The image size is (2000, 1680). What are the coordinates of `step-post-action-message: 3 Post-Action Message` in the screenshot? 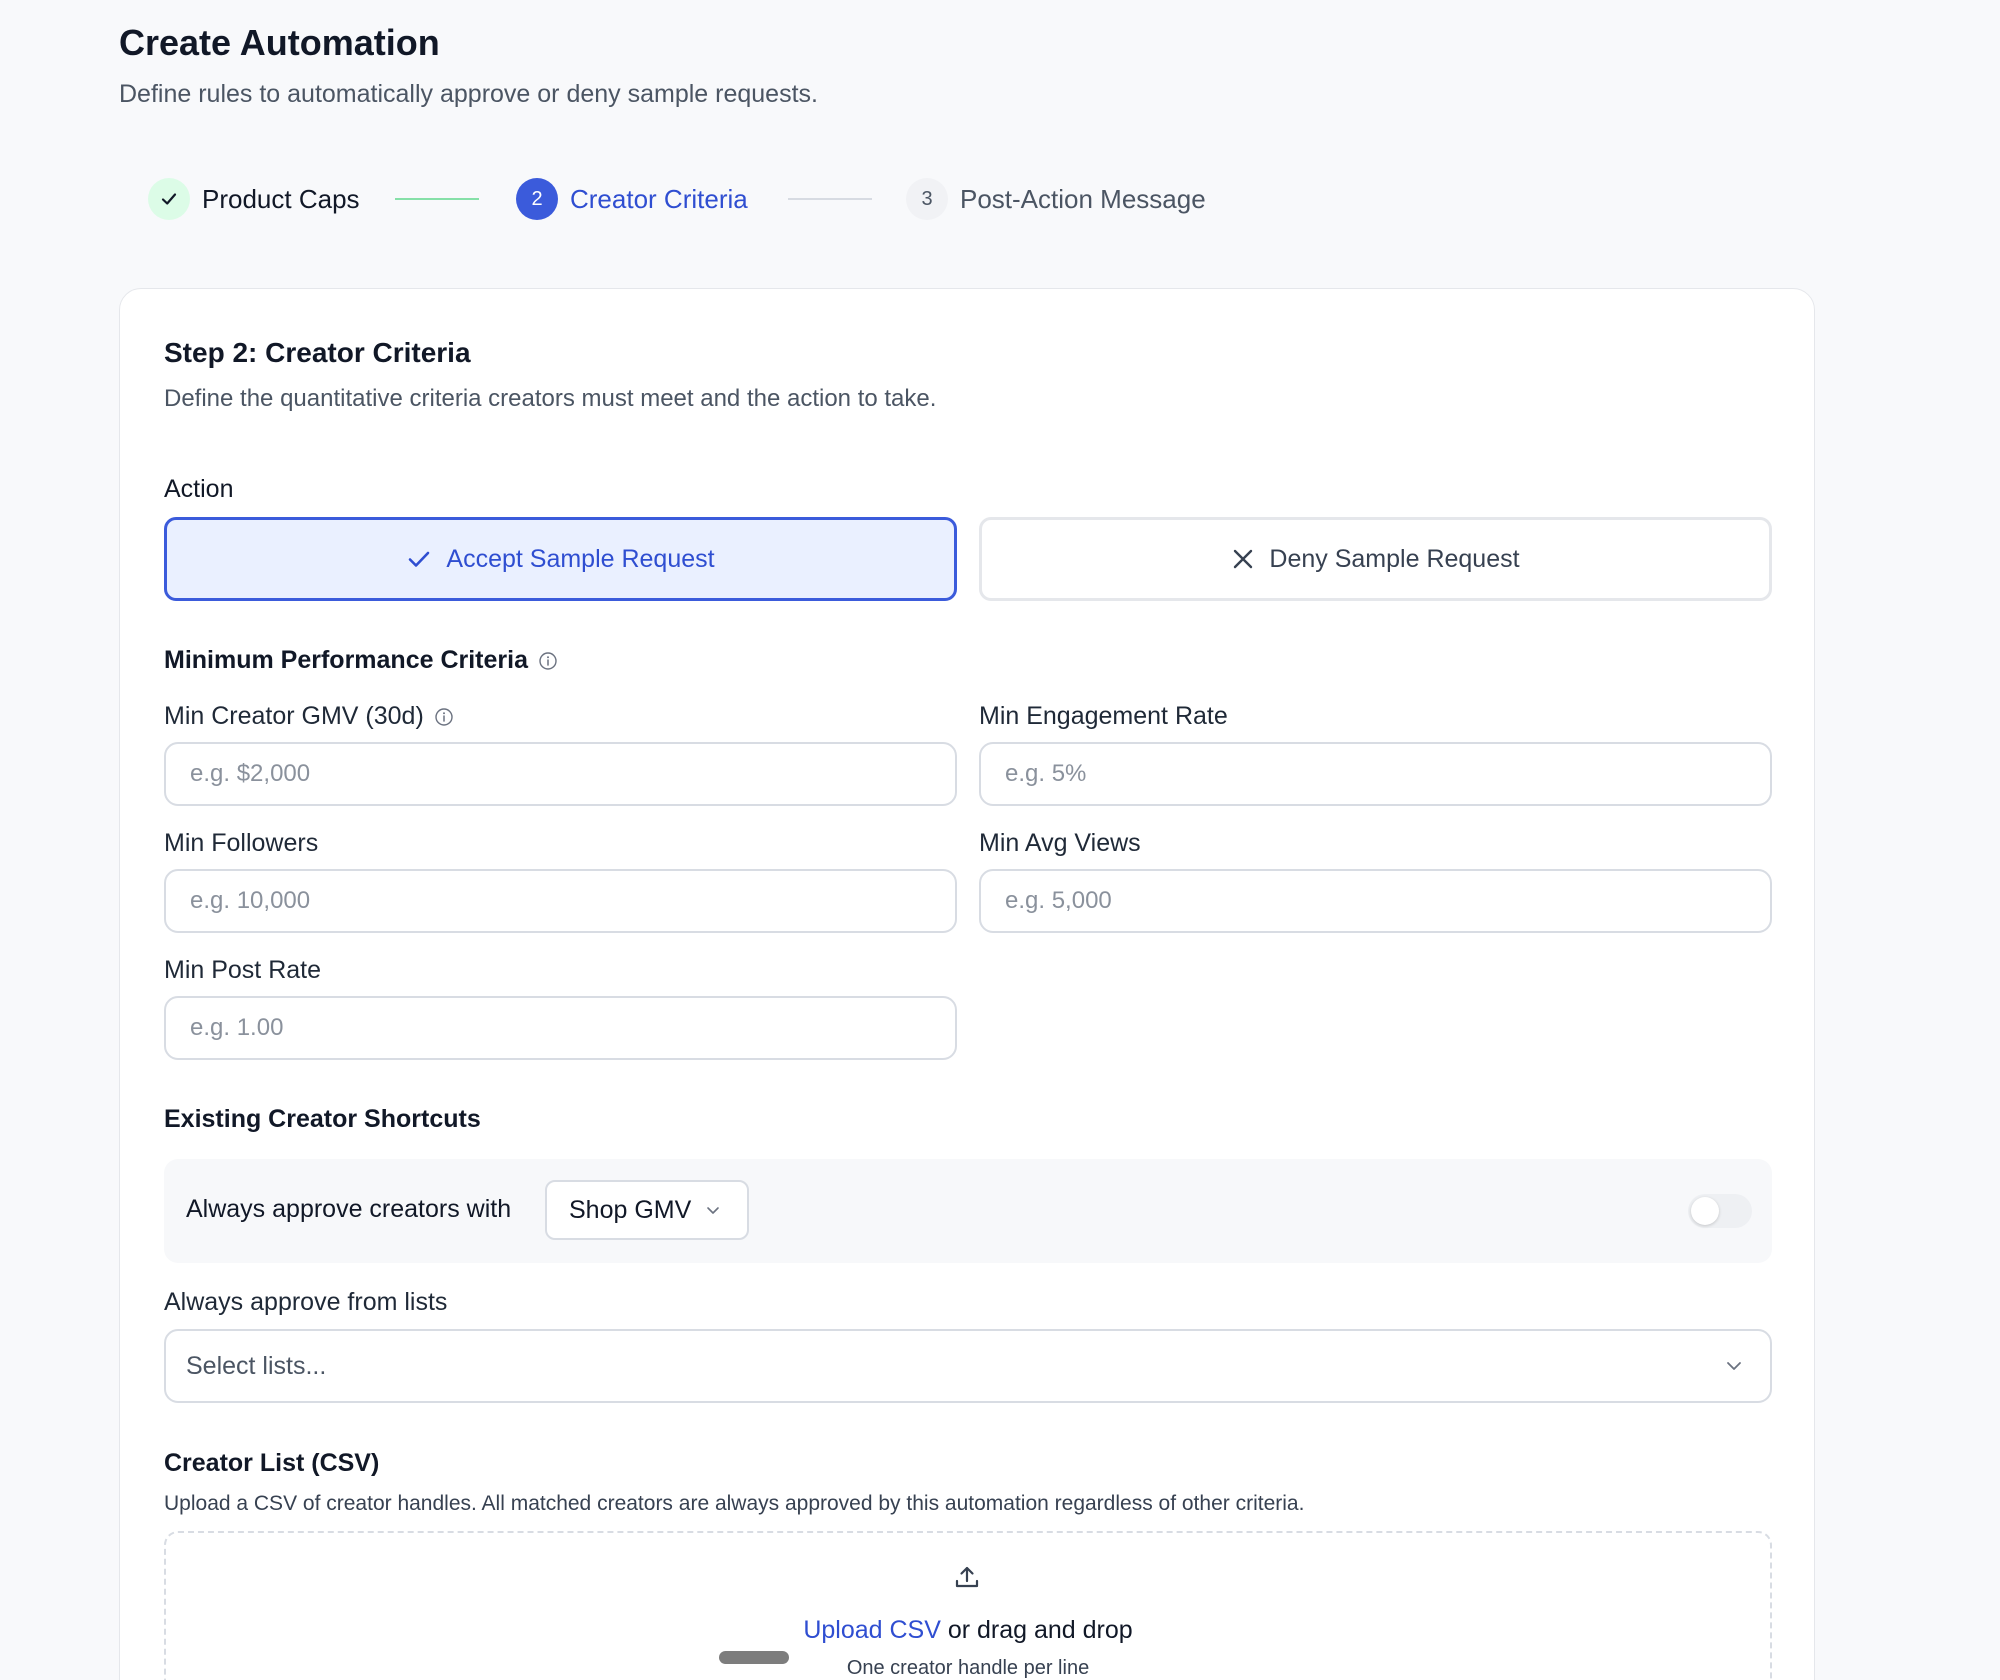 It's located at (1056, 199).